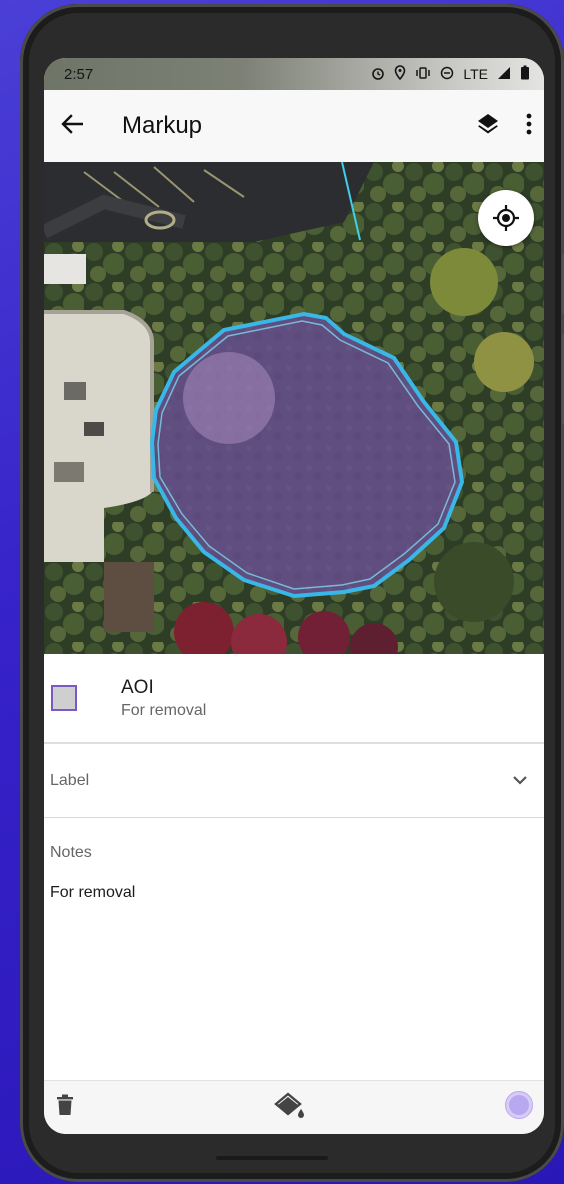 The height and width of the screenshot is (1184, 564). What do you see at coordinates (525, 74) in the screenshot?
I see `battery-icon` at bounding box center [525, 74].